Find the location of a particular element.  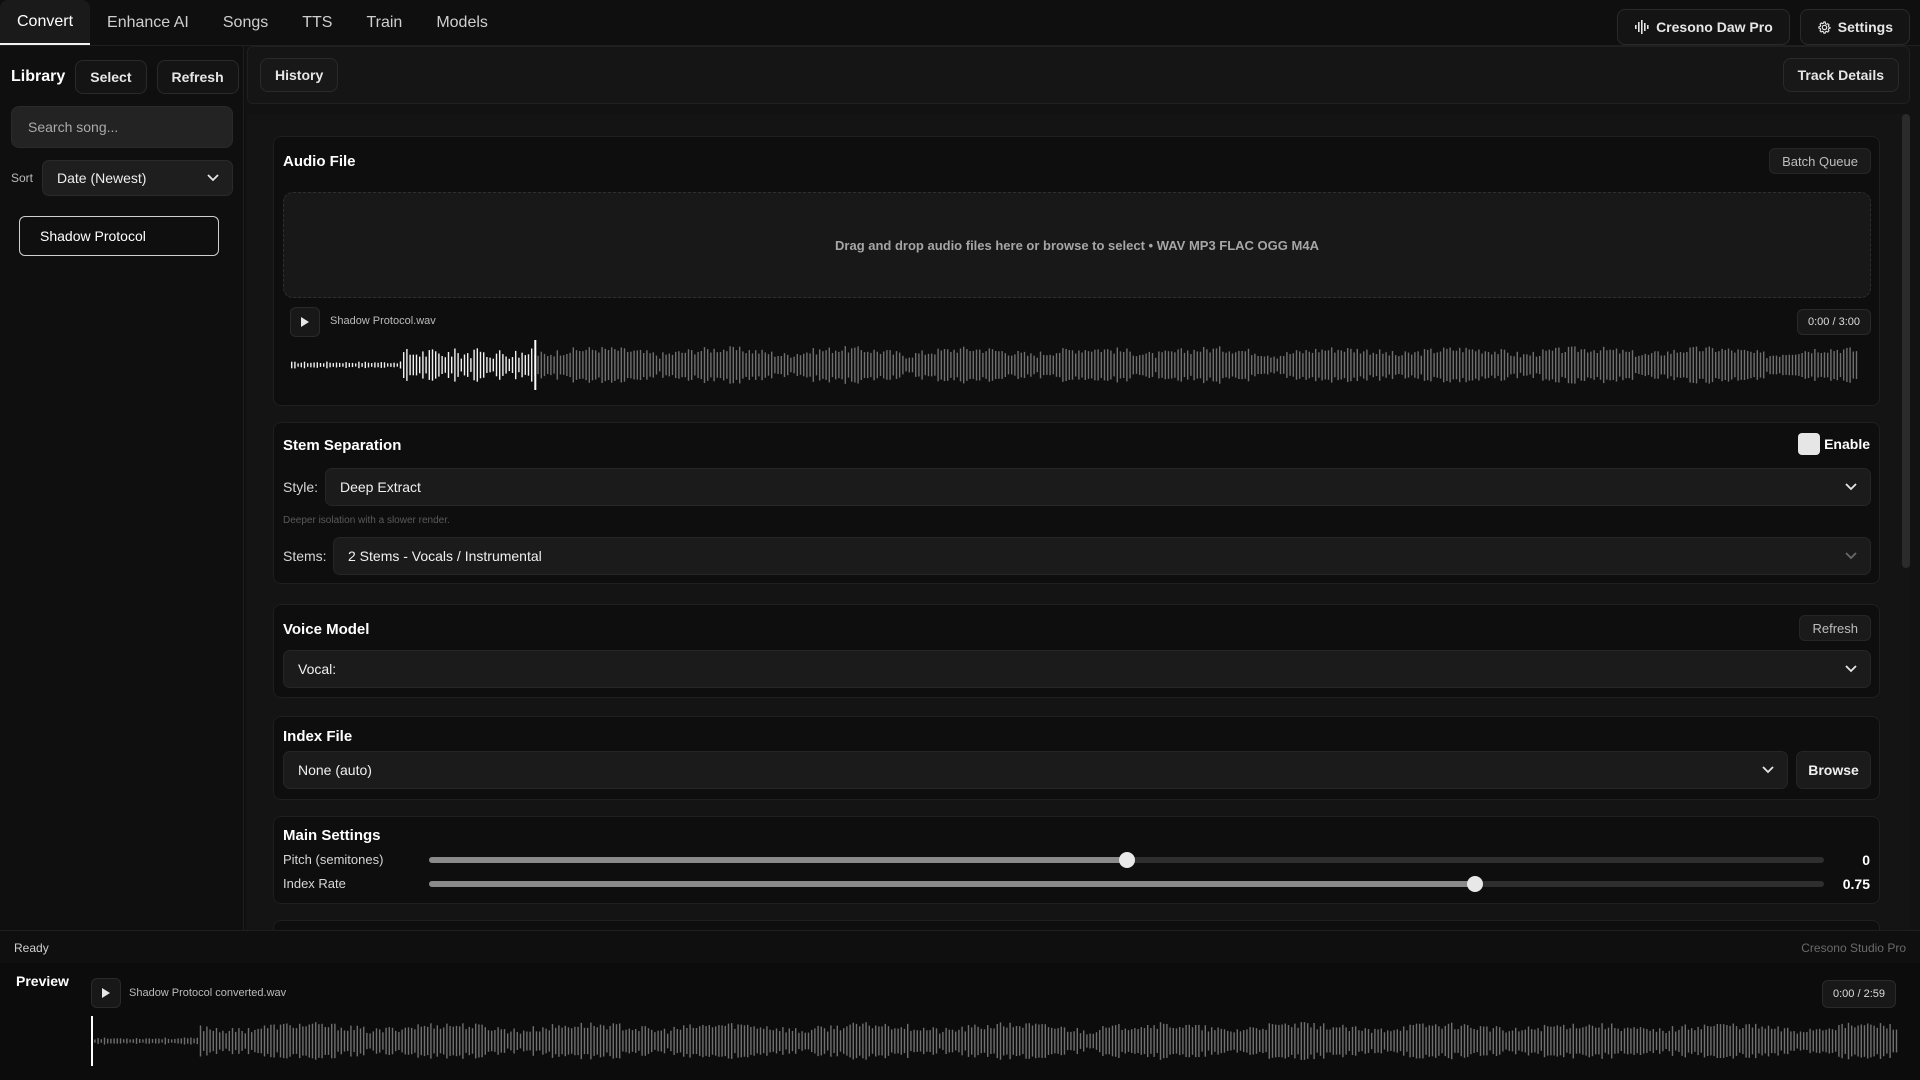

preview-play-button is located at coordinates (106, 993).